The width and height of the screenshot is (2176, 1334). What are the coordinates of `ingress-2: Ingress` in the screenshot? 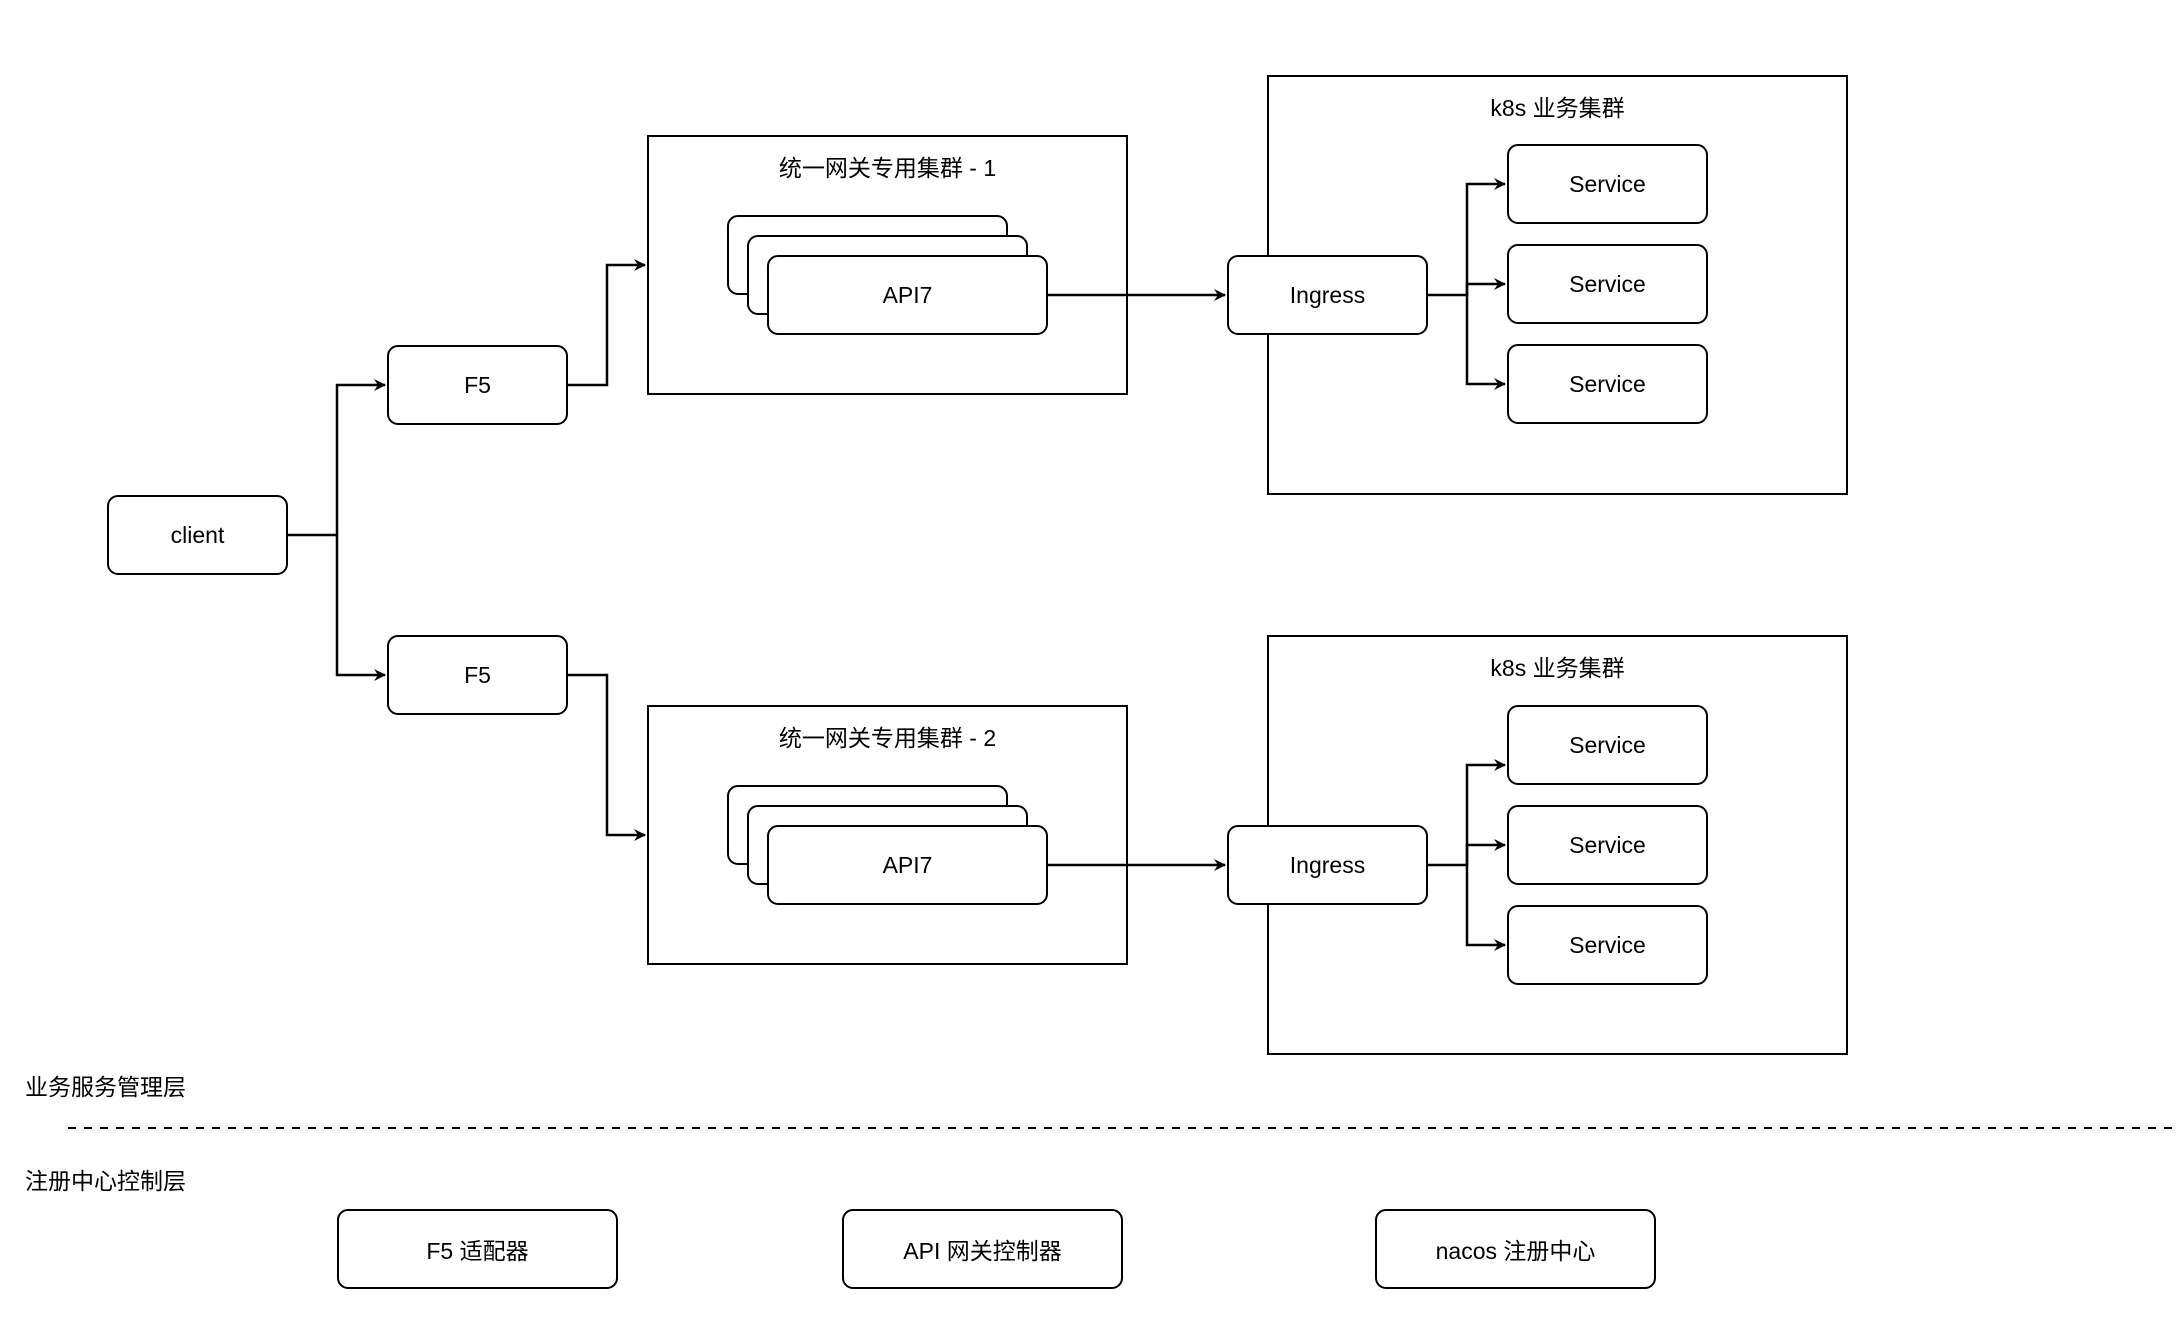 It's located at (1327, 865).